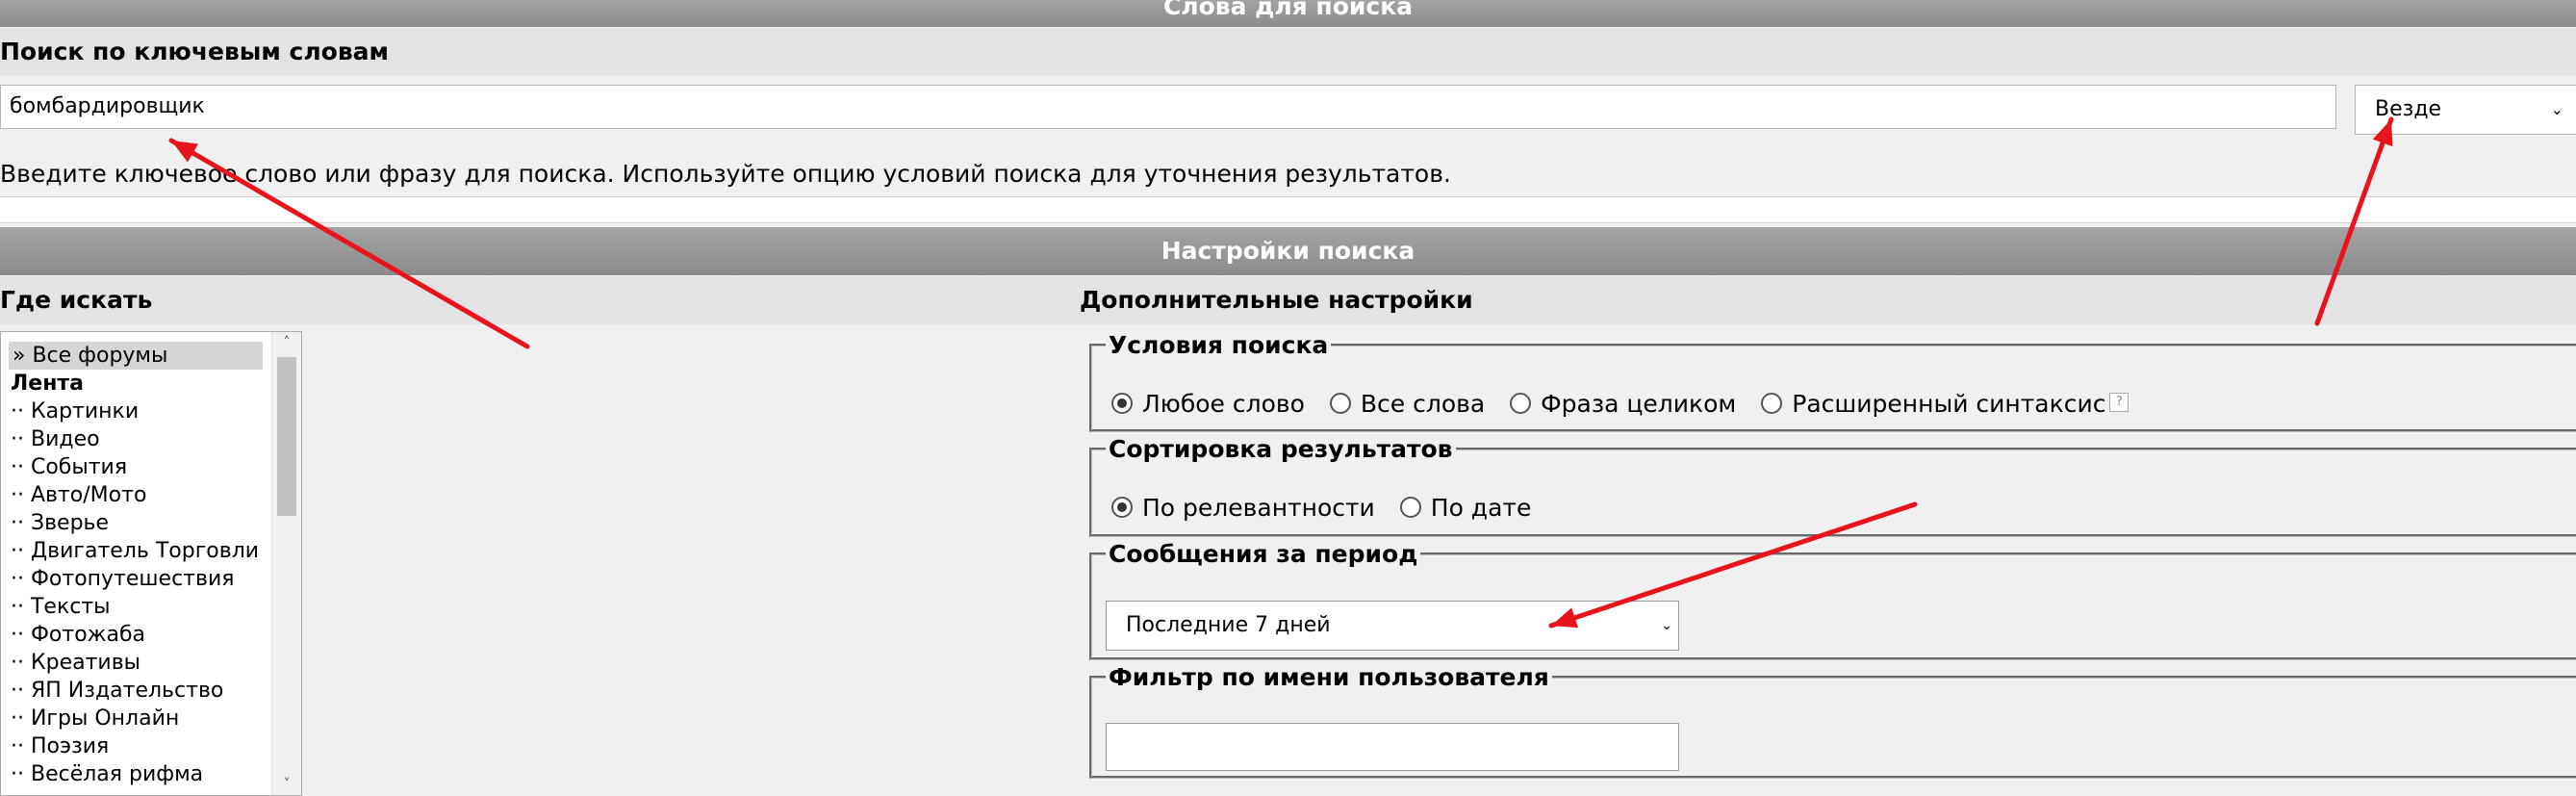  Describe the element at coordinates (2354, 221) in the screenshot. I see `annotation-arrow-scope` at that location.